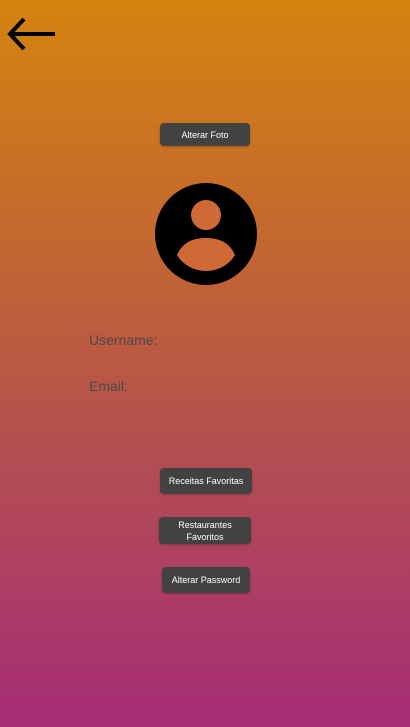  I want to click on change-password-button: Alterar Password, so click(206, 580).